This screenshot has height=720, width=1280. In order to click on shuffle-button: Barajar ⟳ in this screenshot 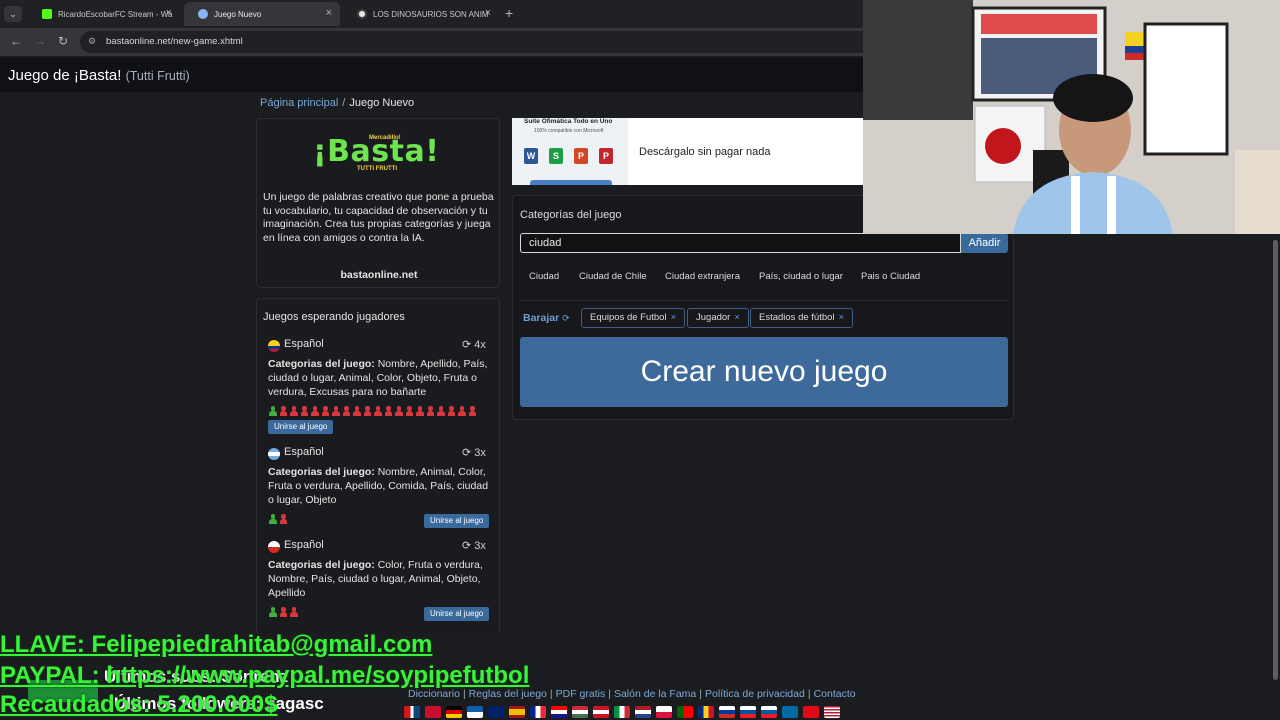, I will do `click(546, 318)`.